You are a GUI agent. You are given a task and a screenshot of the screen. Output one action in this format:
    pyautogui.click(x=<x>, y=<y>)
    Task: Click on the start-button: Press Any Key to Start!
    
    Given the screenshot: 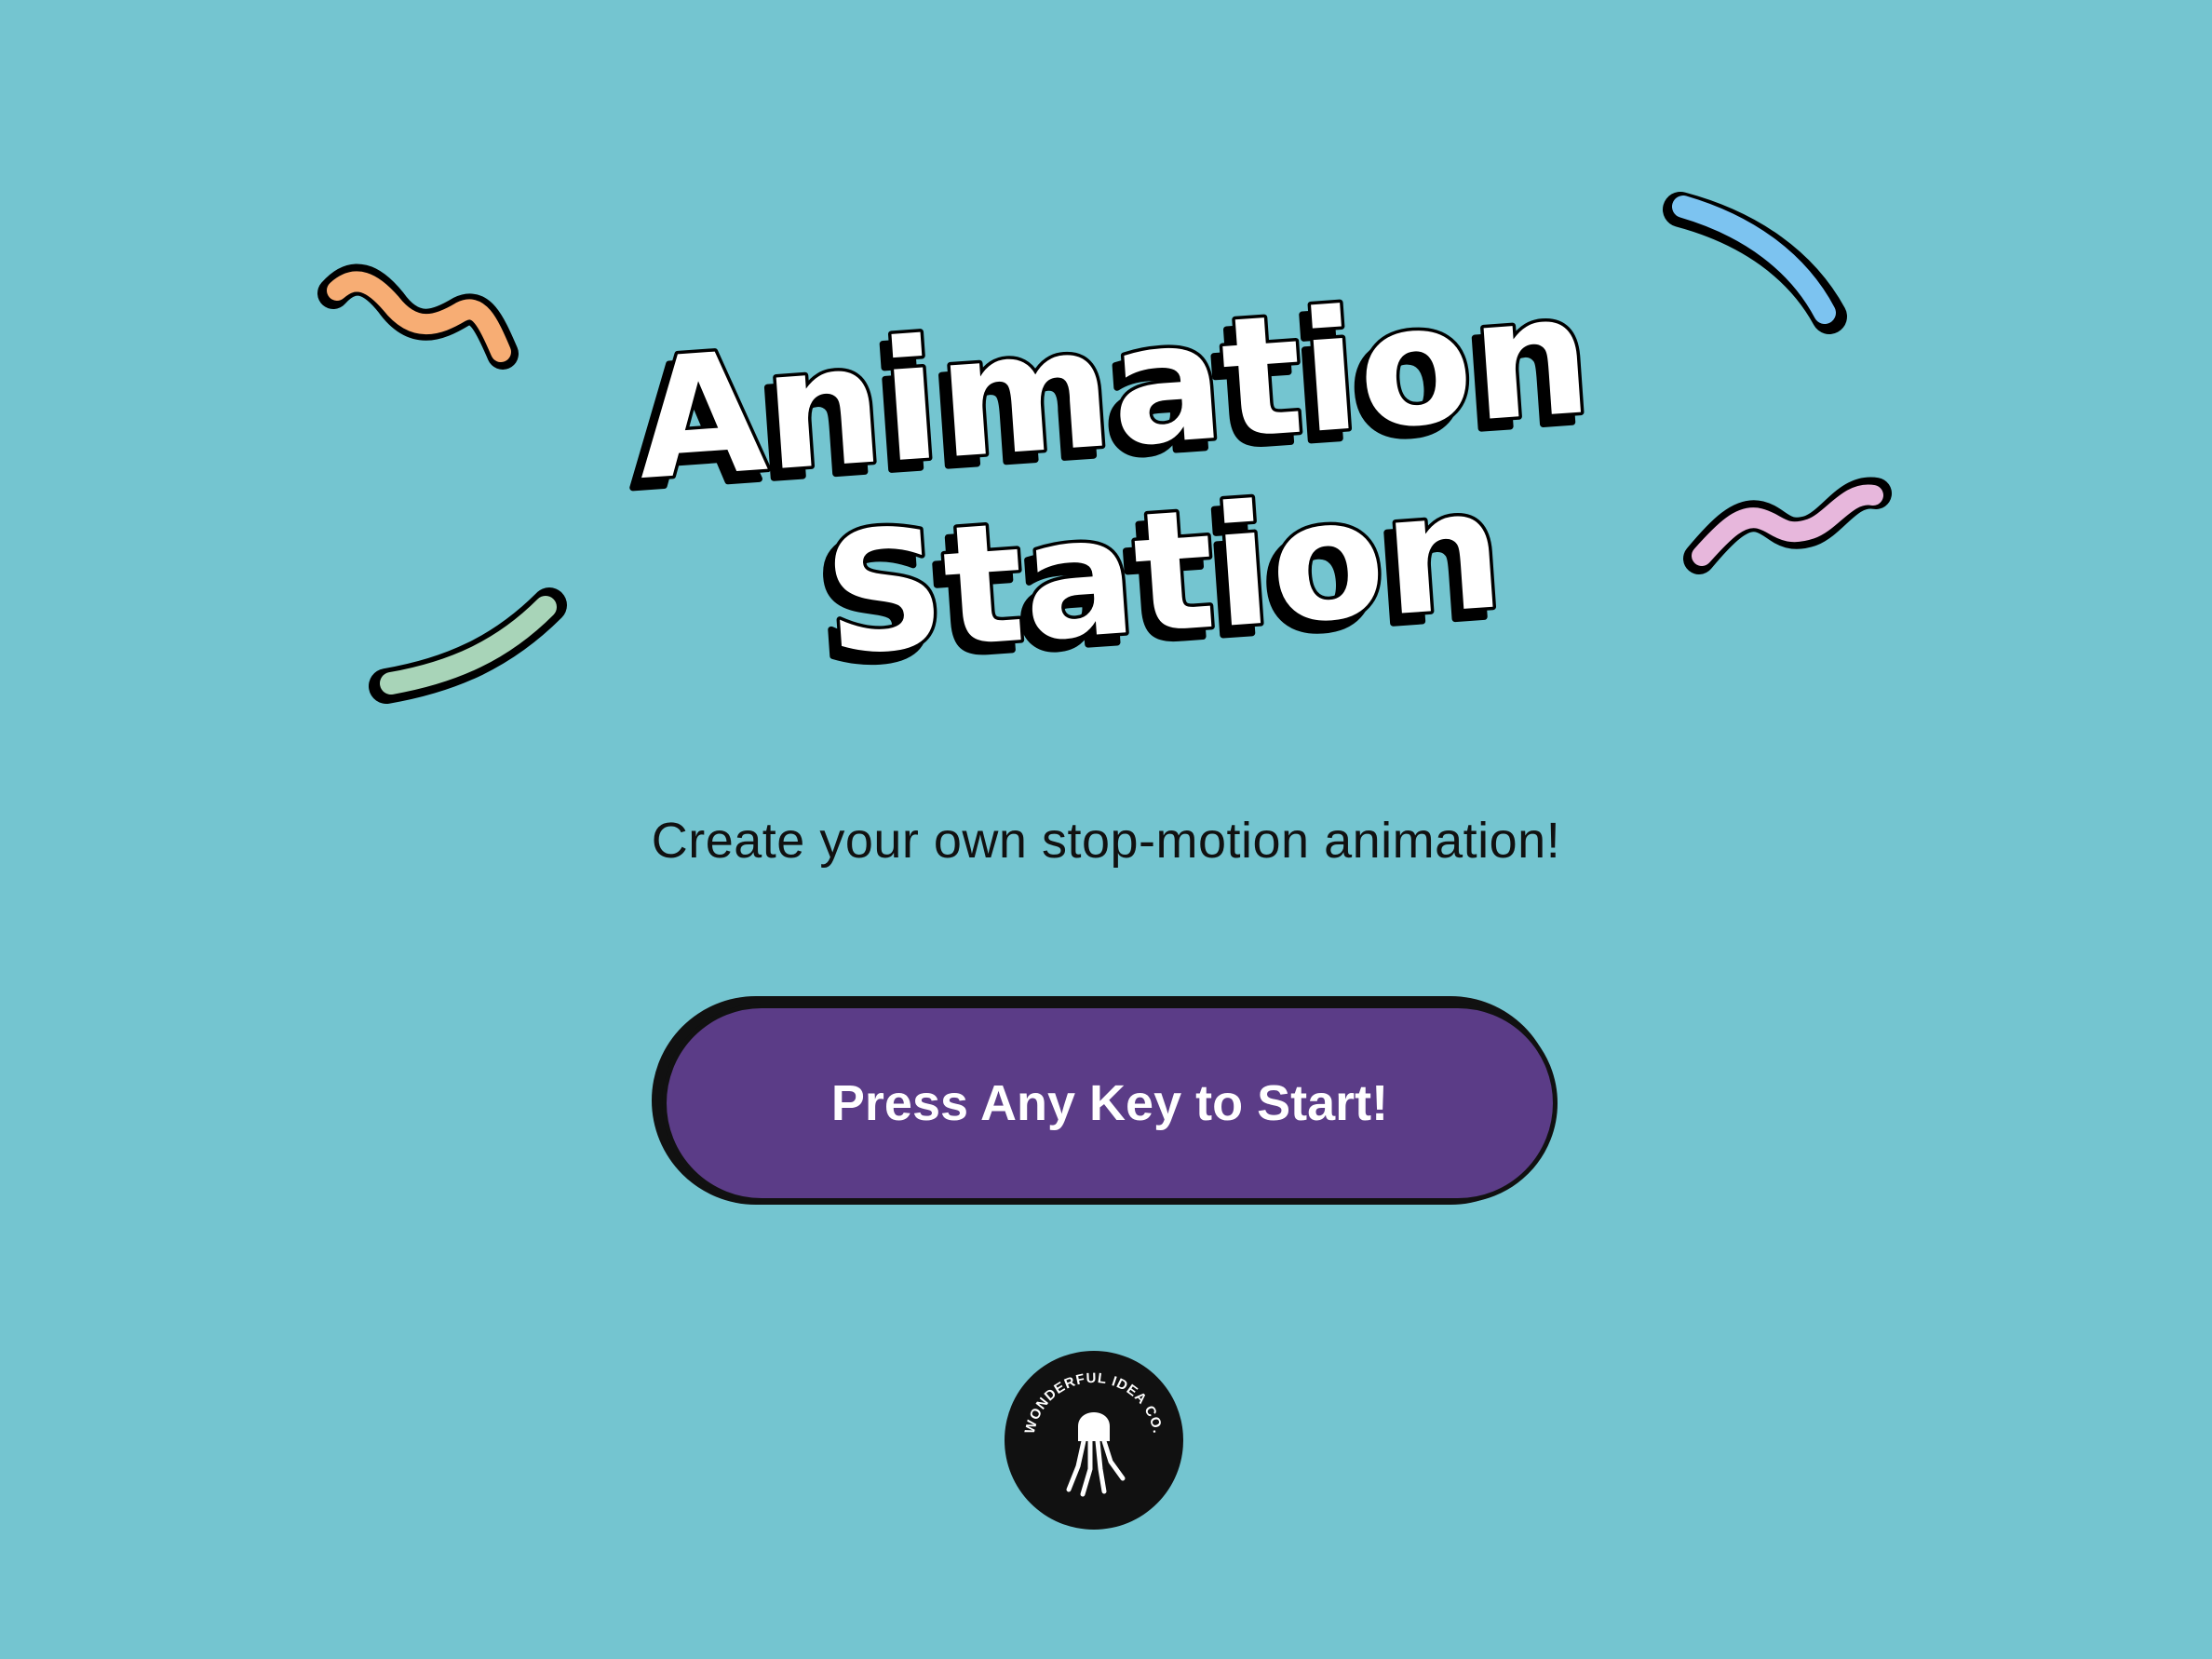 What is the action you would take?
    pyautogui.click(x=1110, y=1103)
    